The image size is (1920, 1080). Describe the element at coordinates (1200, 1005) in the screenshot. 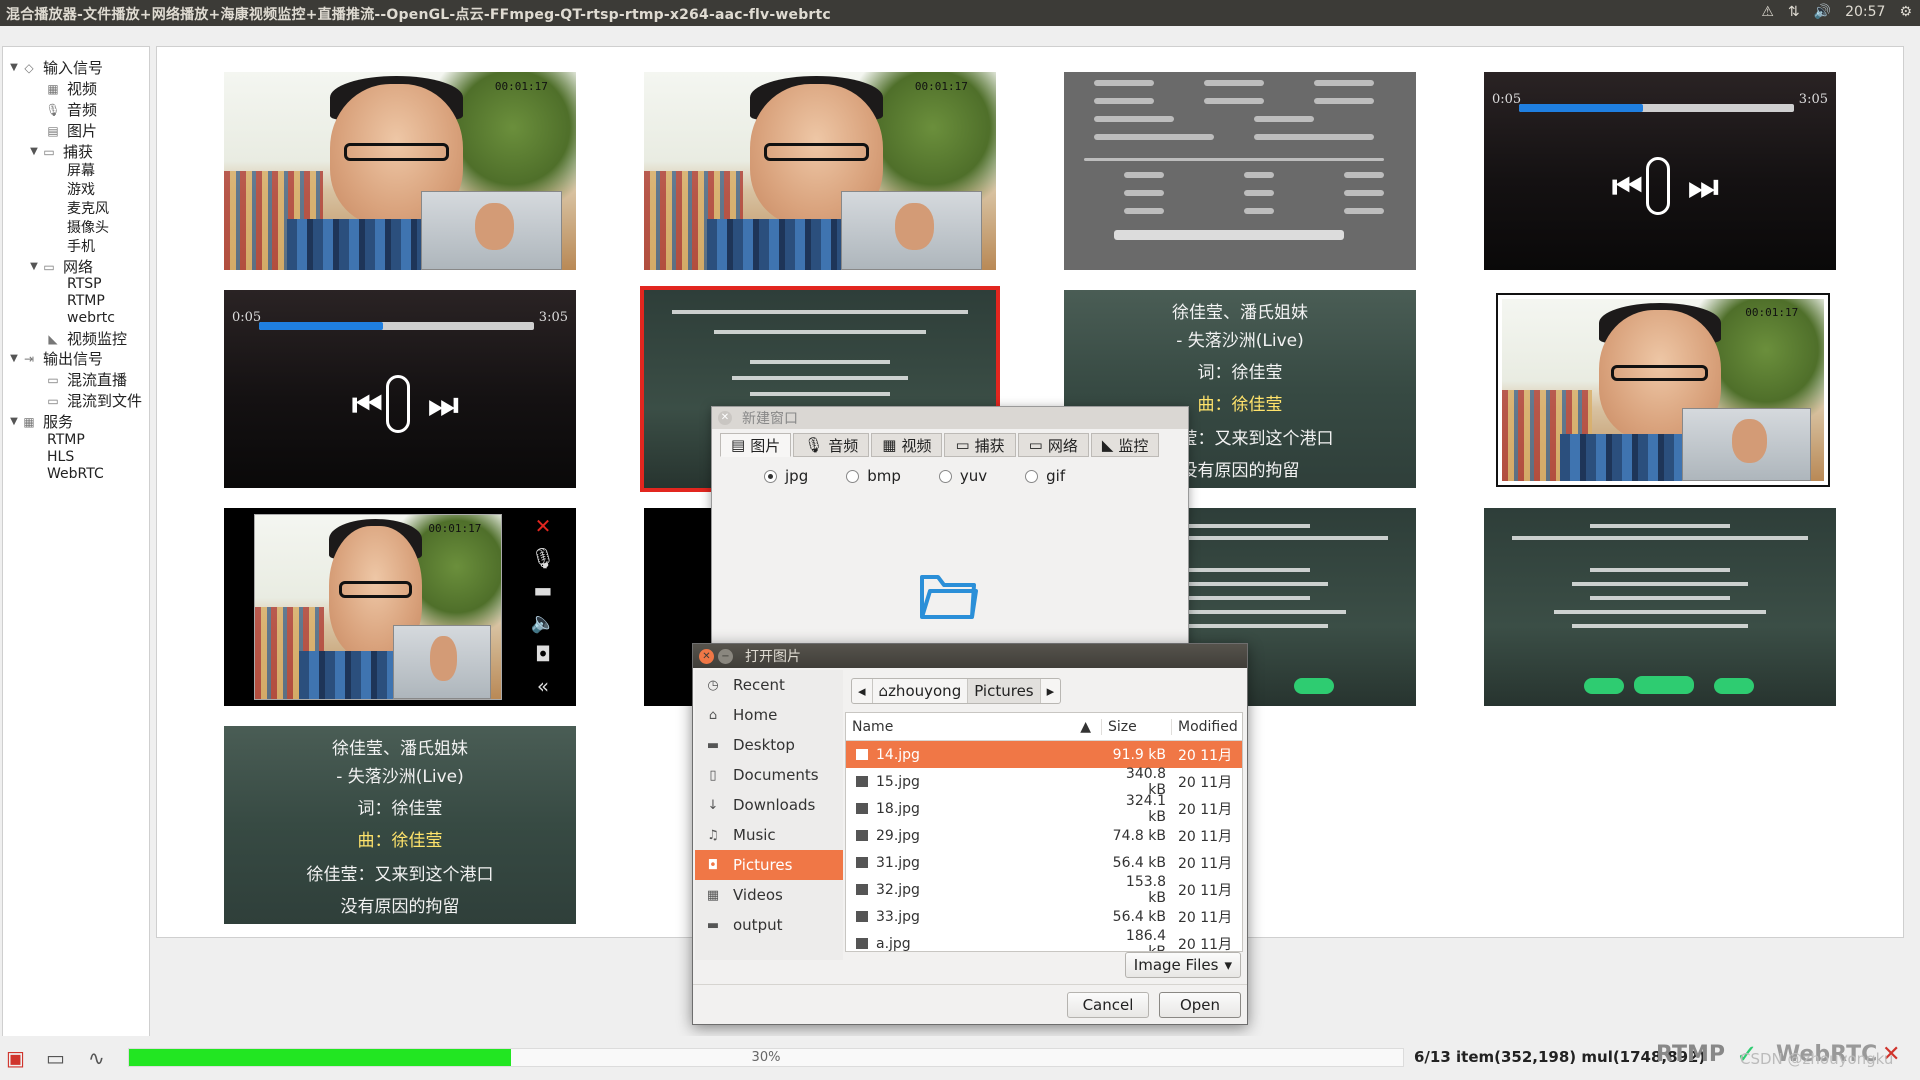

I see `open-button: Open` at that location.